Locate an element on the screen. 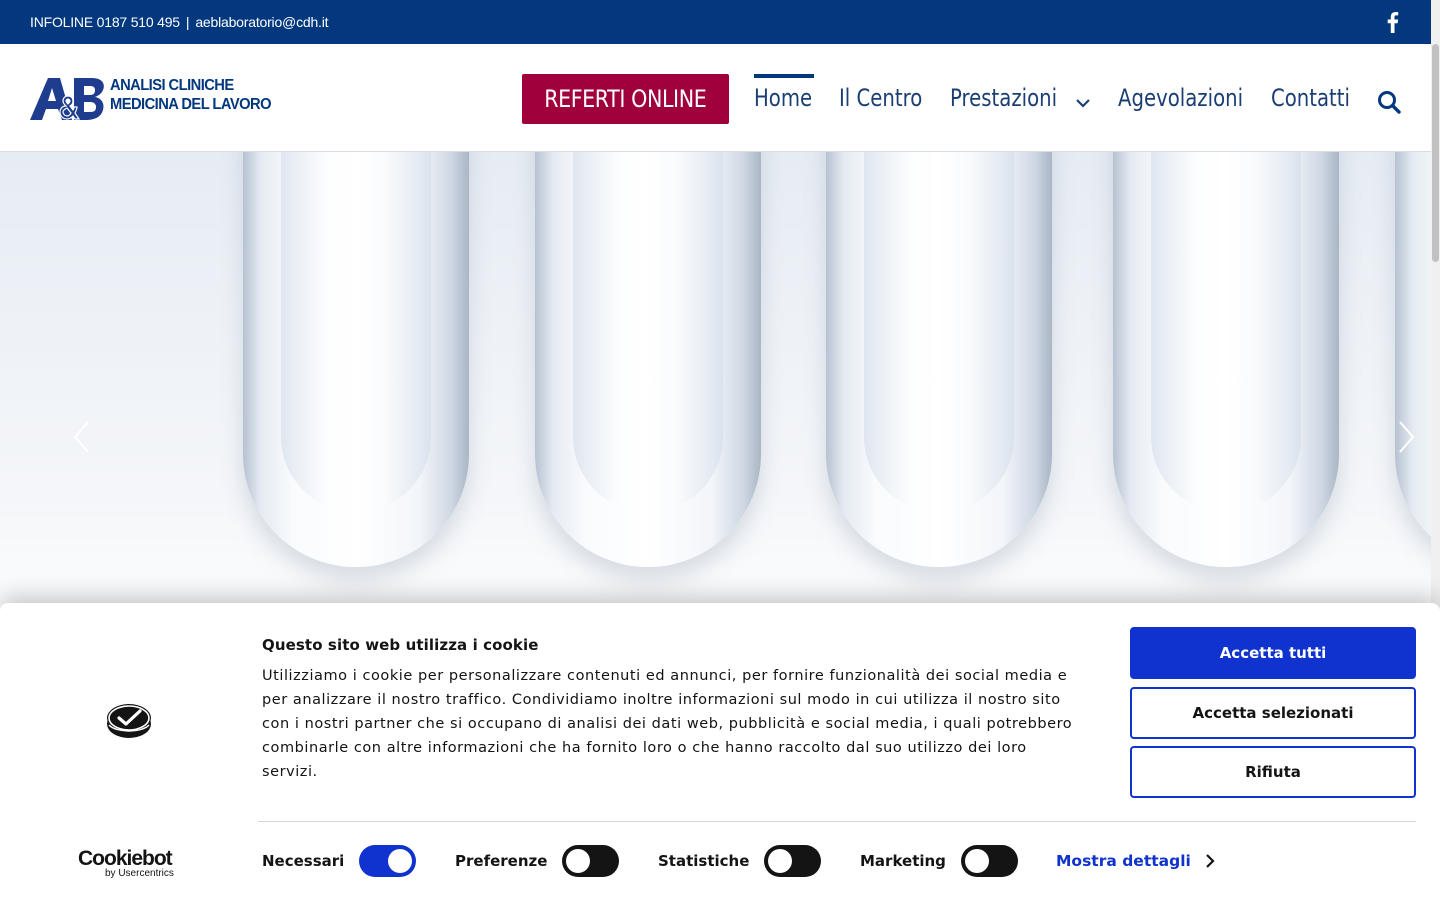 Image resolution: width=1440 pixels, height=900 pixels. page-scrollbar-thumb is located at coordinates (1435, 153).